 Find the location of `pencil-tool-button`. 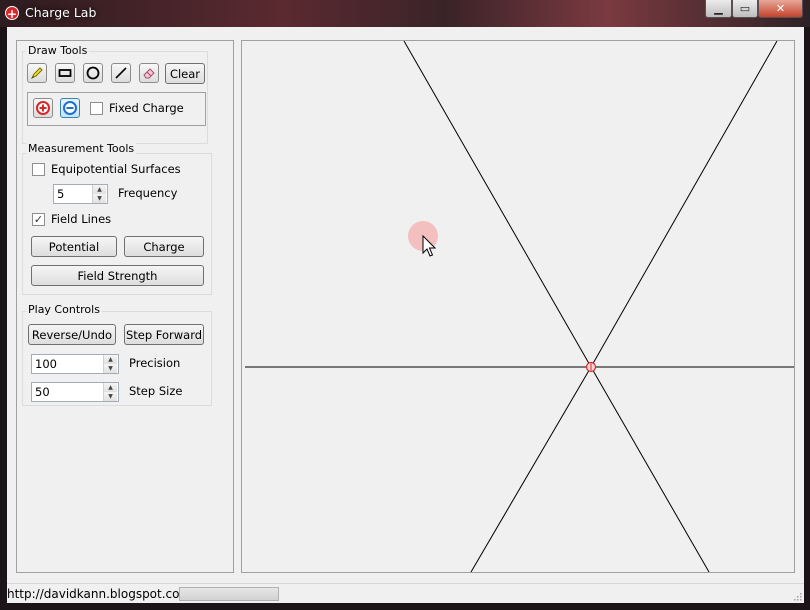

pencil-tool-button is located at coordinates (37, 73).